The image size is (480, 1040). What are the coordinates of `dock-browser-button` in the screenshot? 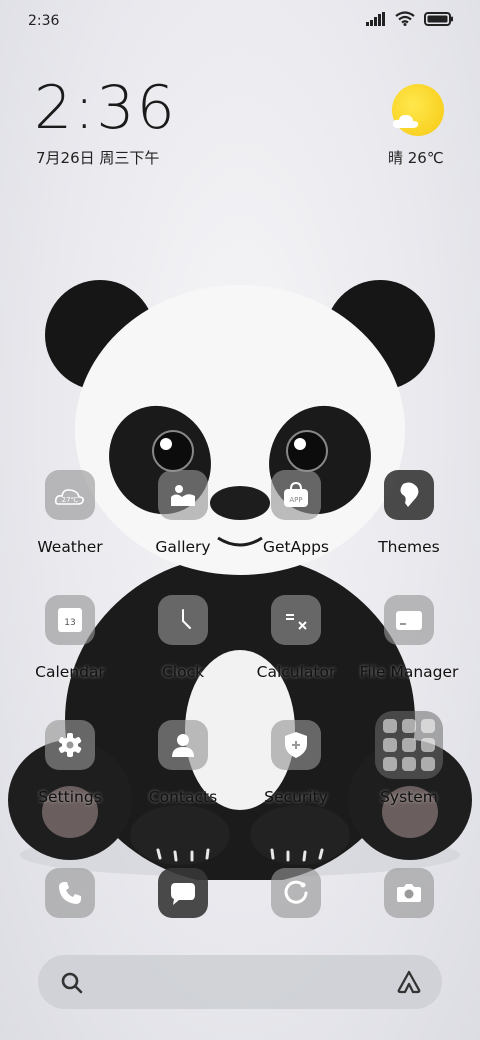 It's located at (296, 893).